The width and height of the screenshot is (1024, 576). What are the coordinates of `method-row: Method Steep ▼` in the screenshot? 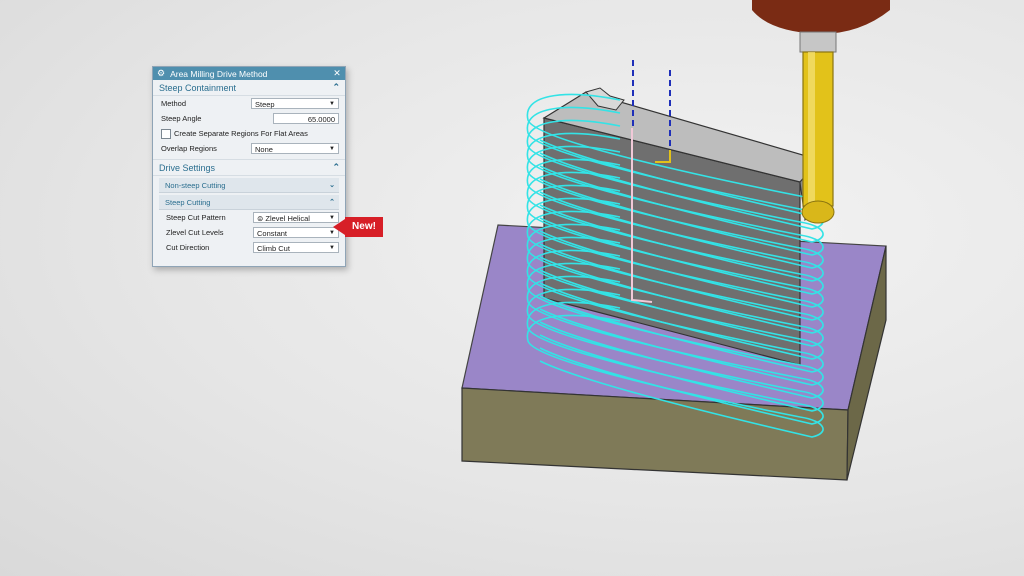 It's located at (249, 103).